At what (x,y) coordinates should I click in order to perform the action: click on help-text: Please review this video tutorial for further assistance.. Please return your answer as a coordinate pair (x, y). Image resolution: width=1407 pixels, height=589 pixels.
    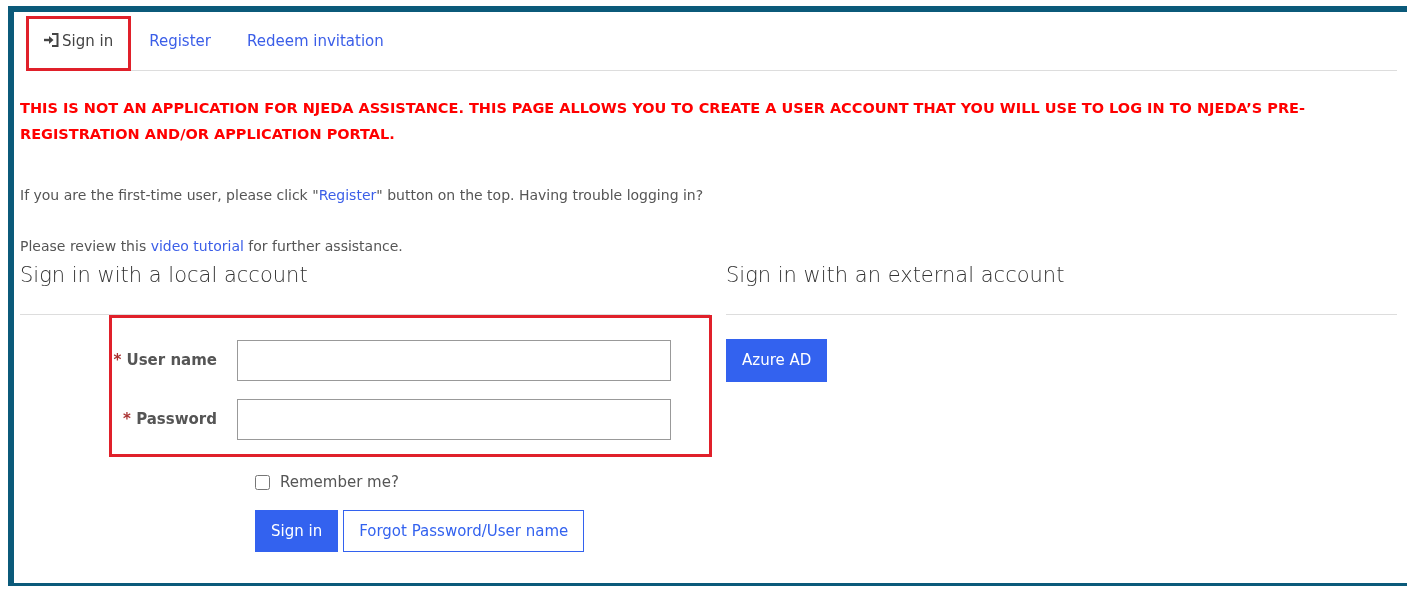
    Looking at the image, I should click on (212, 246).